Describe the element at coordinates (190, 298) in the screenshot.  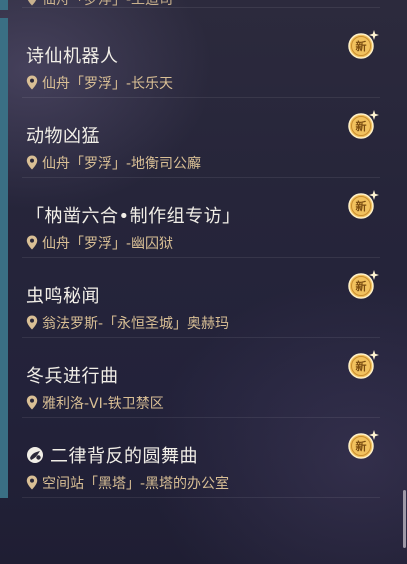
I see `quest-item: 虫鸣秘闻 翁法罗斯-「永恒圣城」奥赫玛 新` at that location.